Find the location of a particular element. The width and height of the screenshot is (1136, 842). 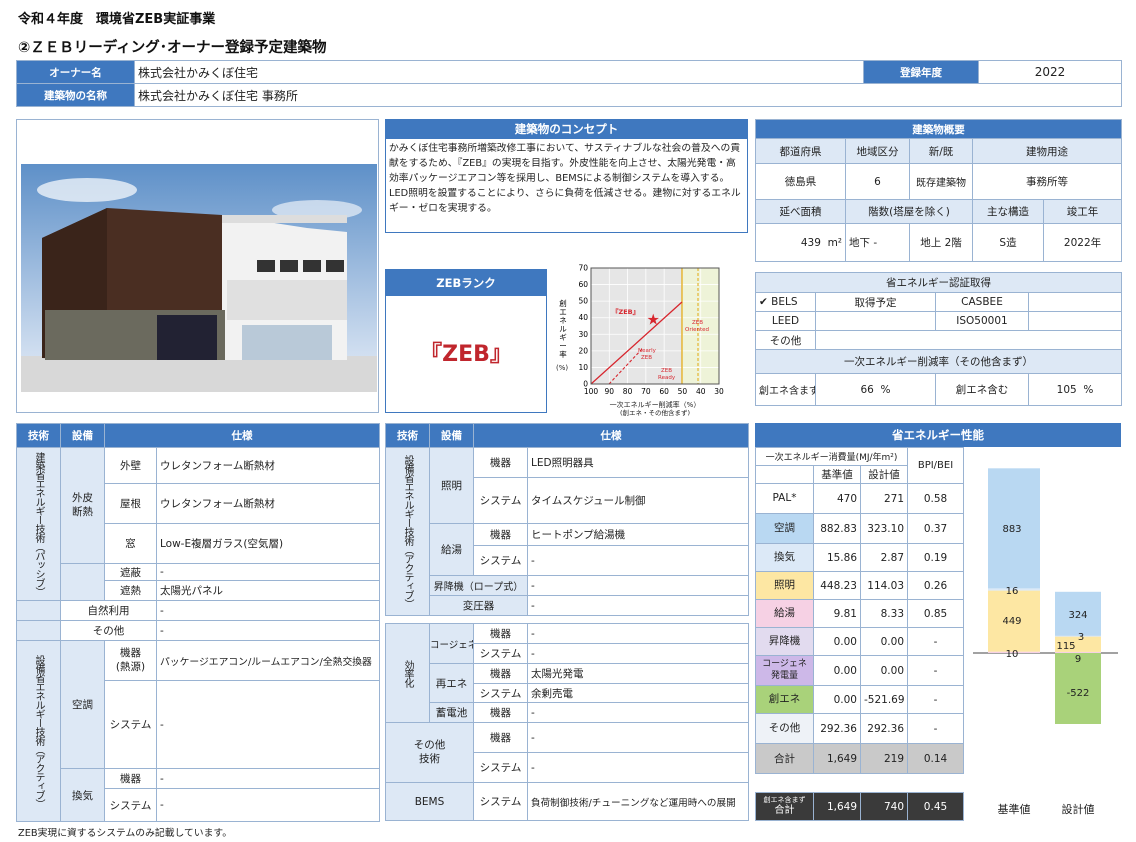

energy-bar-segment is located at coordinates (1078, 652).